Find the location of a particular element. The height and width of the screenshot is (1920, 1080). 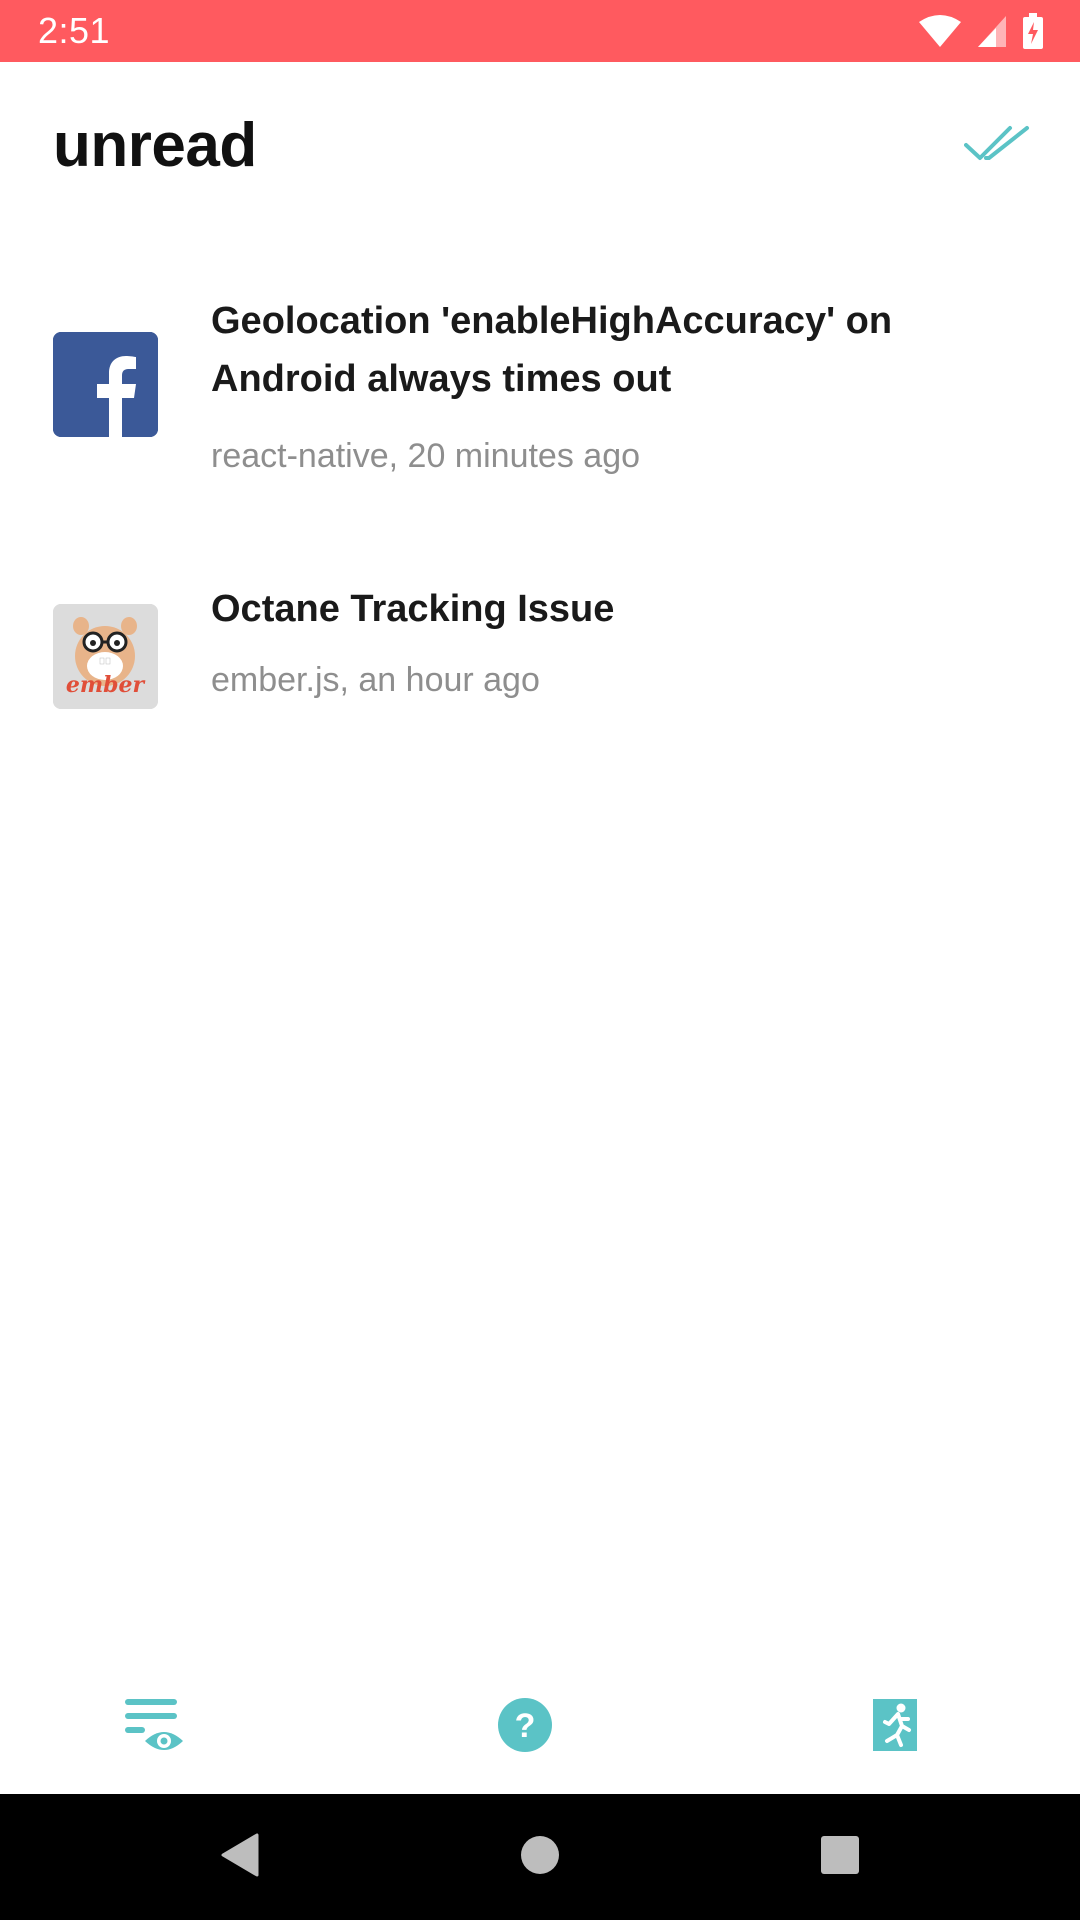

wifi-icon is located at coordinates (940, 31).